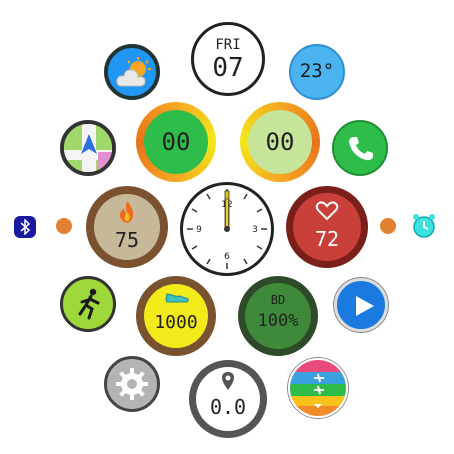 The height and width of the screenshot is (454, 454). What do you see at coordinates (127, 227) in the screenshot?
I see `calories-dial: 75` at bounding box center [127, 227].